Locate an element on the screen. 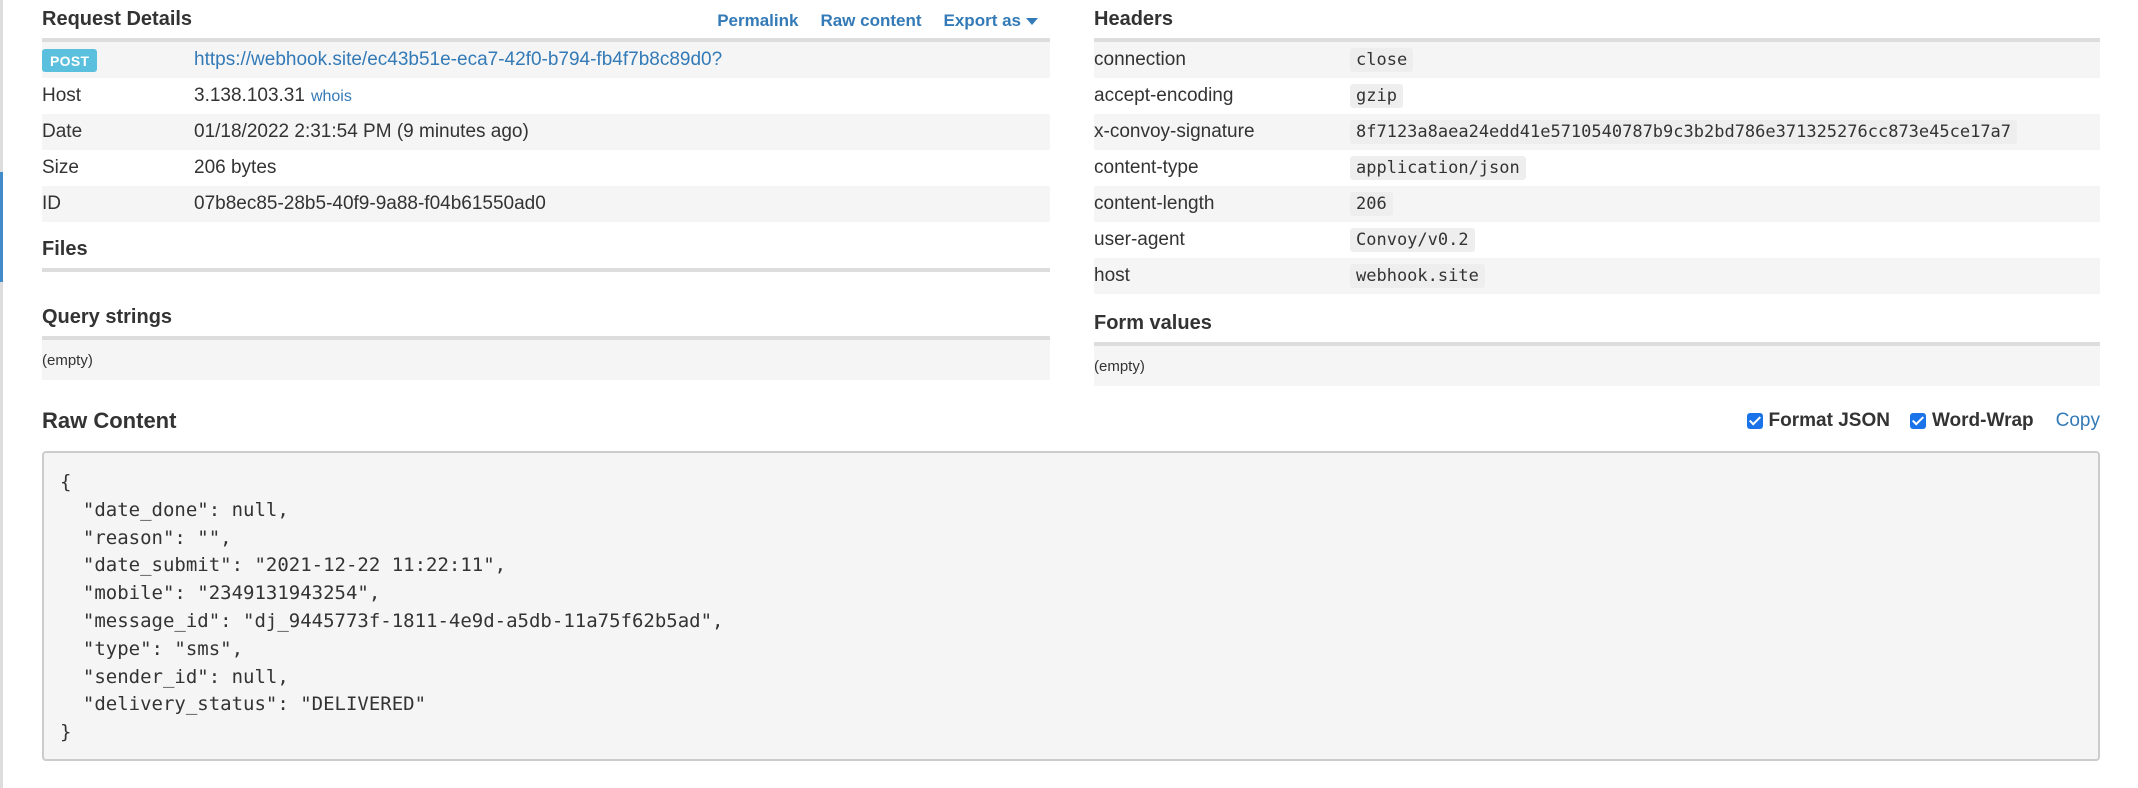 This screenshot has height=788, width=2138. query-strings-header: Query strings is located at coordinates (546, 319).